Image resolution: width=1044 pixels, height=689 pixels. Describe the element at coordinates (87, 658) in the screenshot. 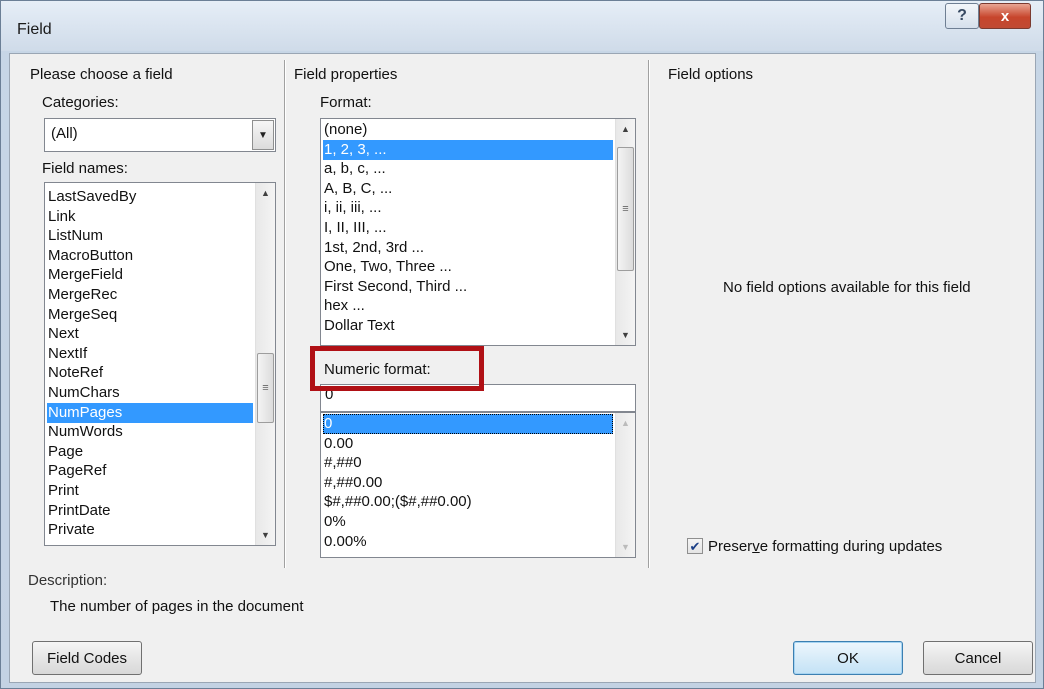

I see `field-codes-button: Field Codes` at that location.